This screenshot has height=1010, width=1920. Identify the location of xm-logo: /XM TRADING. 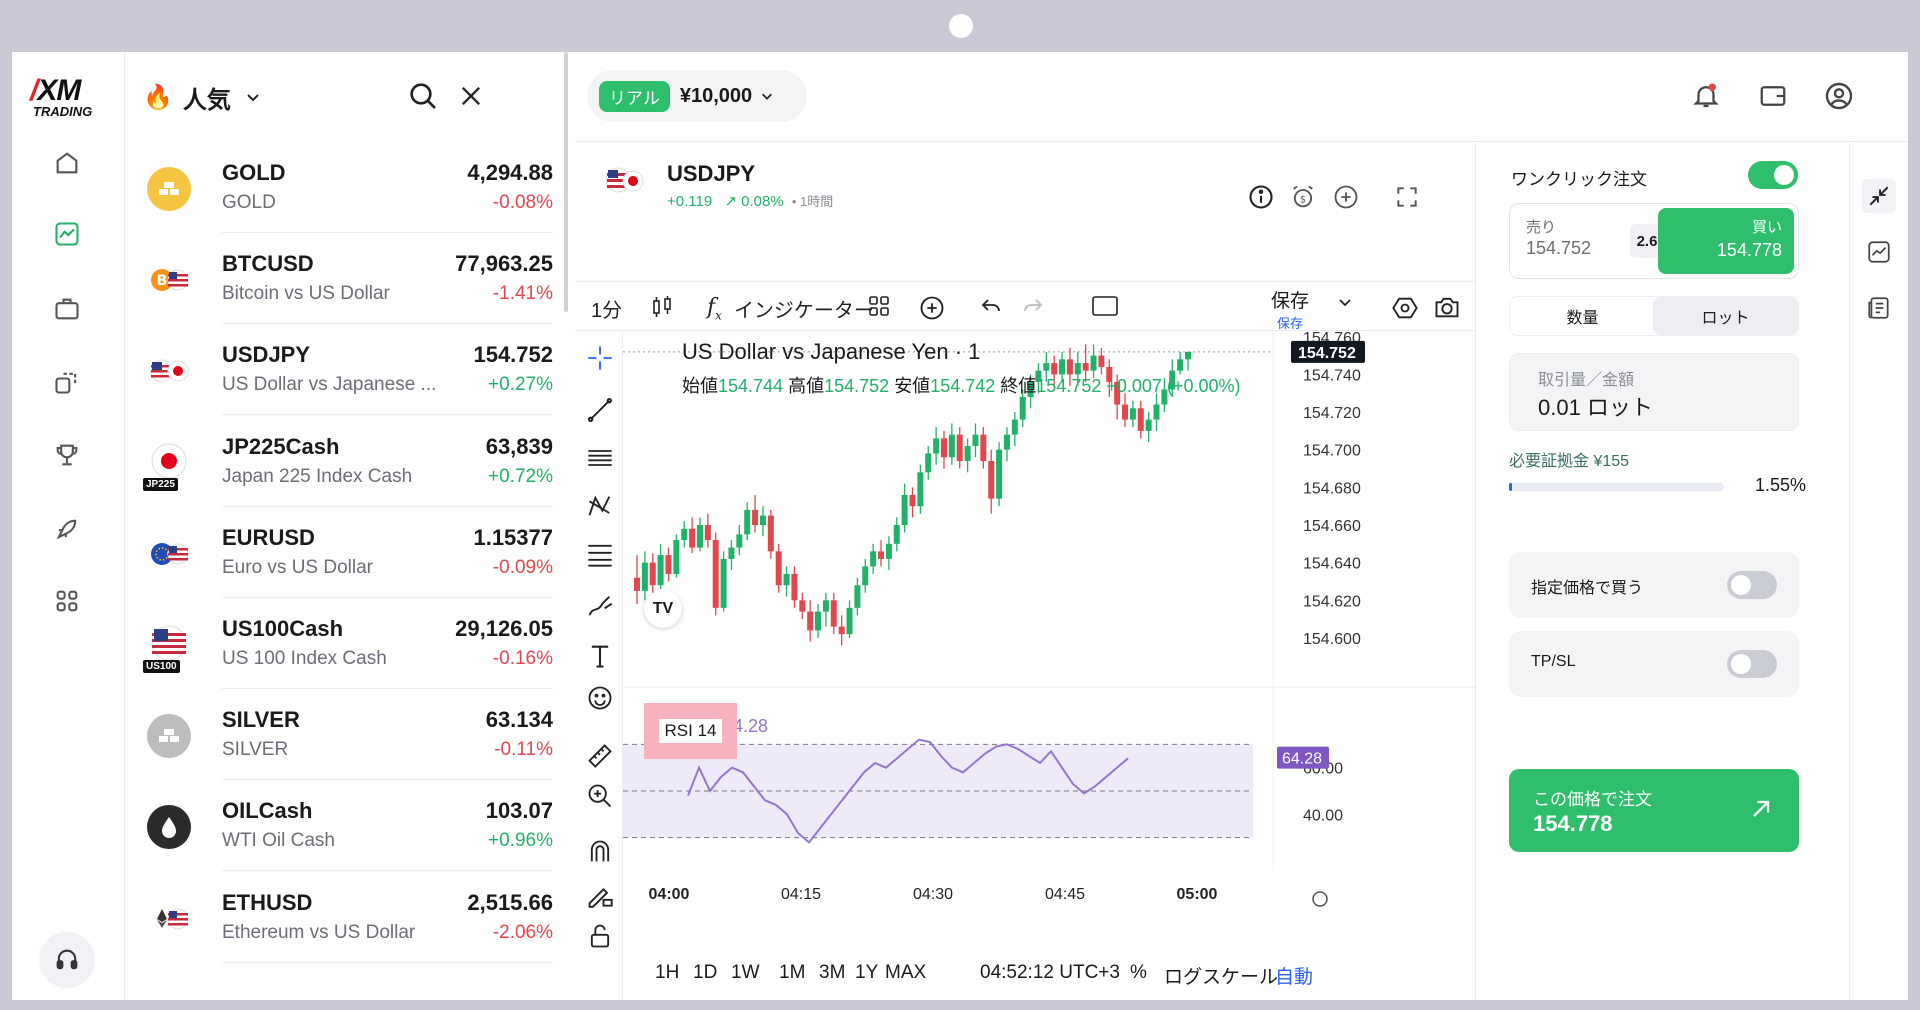
(70, 96).